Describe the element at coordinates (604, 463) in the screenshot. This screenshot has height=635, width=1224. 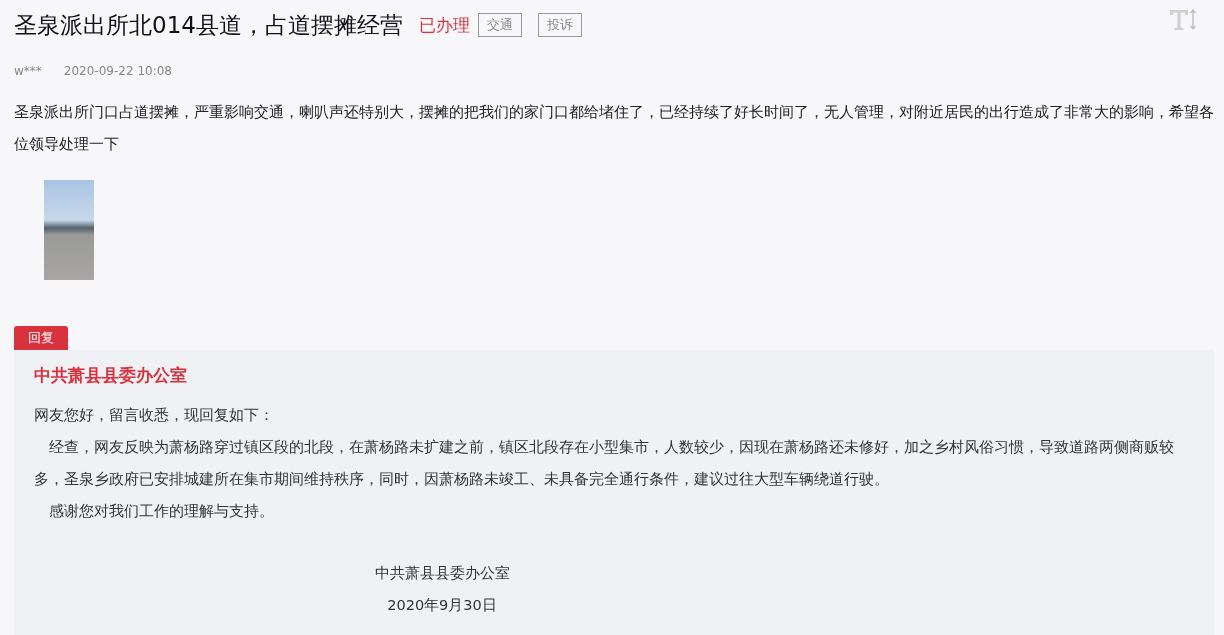
I see `reply-paragraph: 经查，网友反映为萧杨路穿过镇区段的北段，在萧杨路未扩建之前，镇区北段存在小型集市，人数较少，因现在萧杨路还未修好，加之乡村风俗习惯，导致道路两侧商贩较多，圣泉乡政府已安排城建所在集市期间维持秩序，同时，因萧杨路未竣工、未具备完全通行条件，建议过往大型车辆绕道行驶。` at that location.